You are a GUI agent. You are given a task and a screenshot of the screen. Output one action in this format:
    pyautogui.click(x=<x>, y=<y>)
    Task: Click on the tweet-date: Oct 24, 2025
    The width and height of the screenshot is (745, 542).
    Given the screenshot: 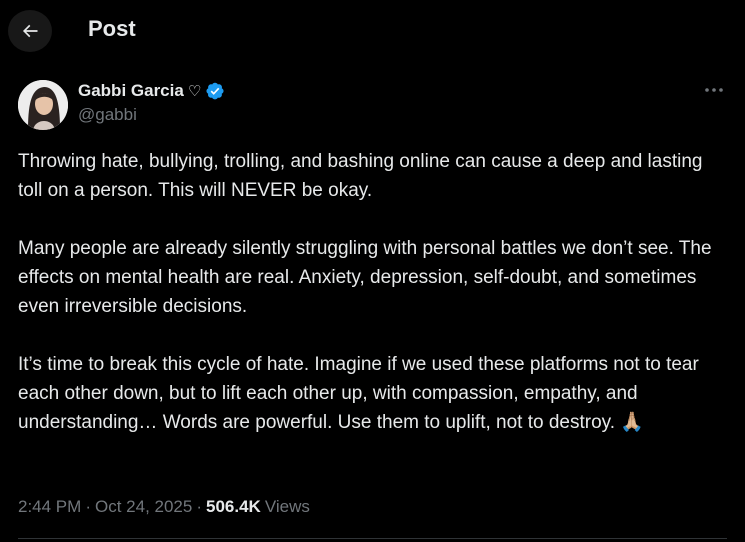 What is the action you would take?
    pyautogui.click(x=143, y=507)
    